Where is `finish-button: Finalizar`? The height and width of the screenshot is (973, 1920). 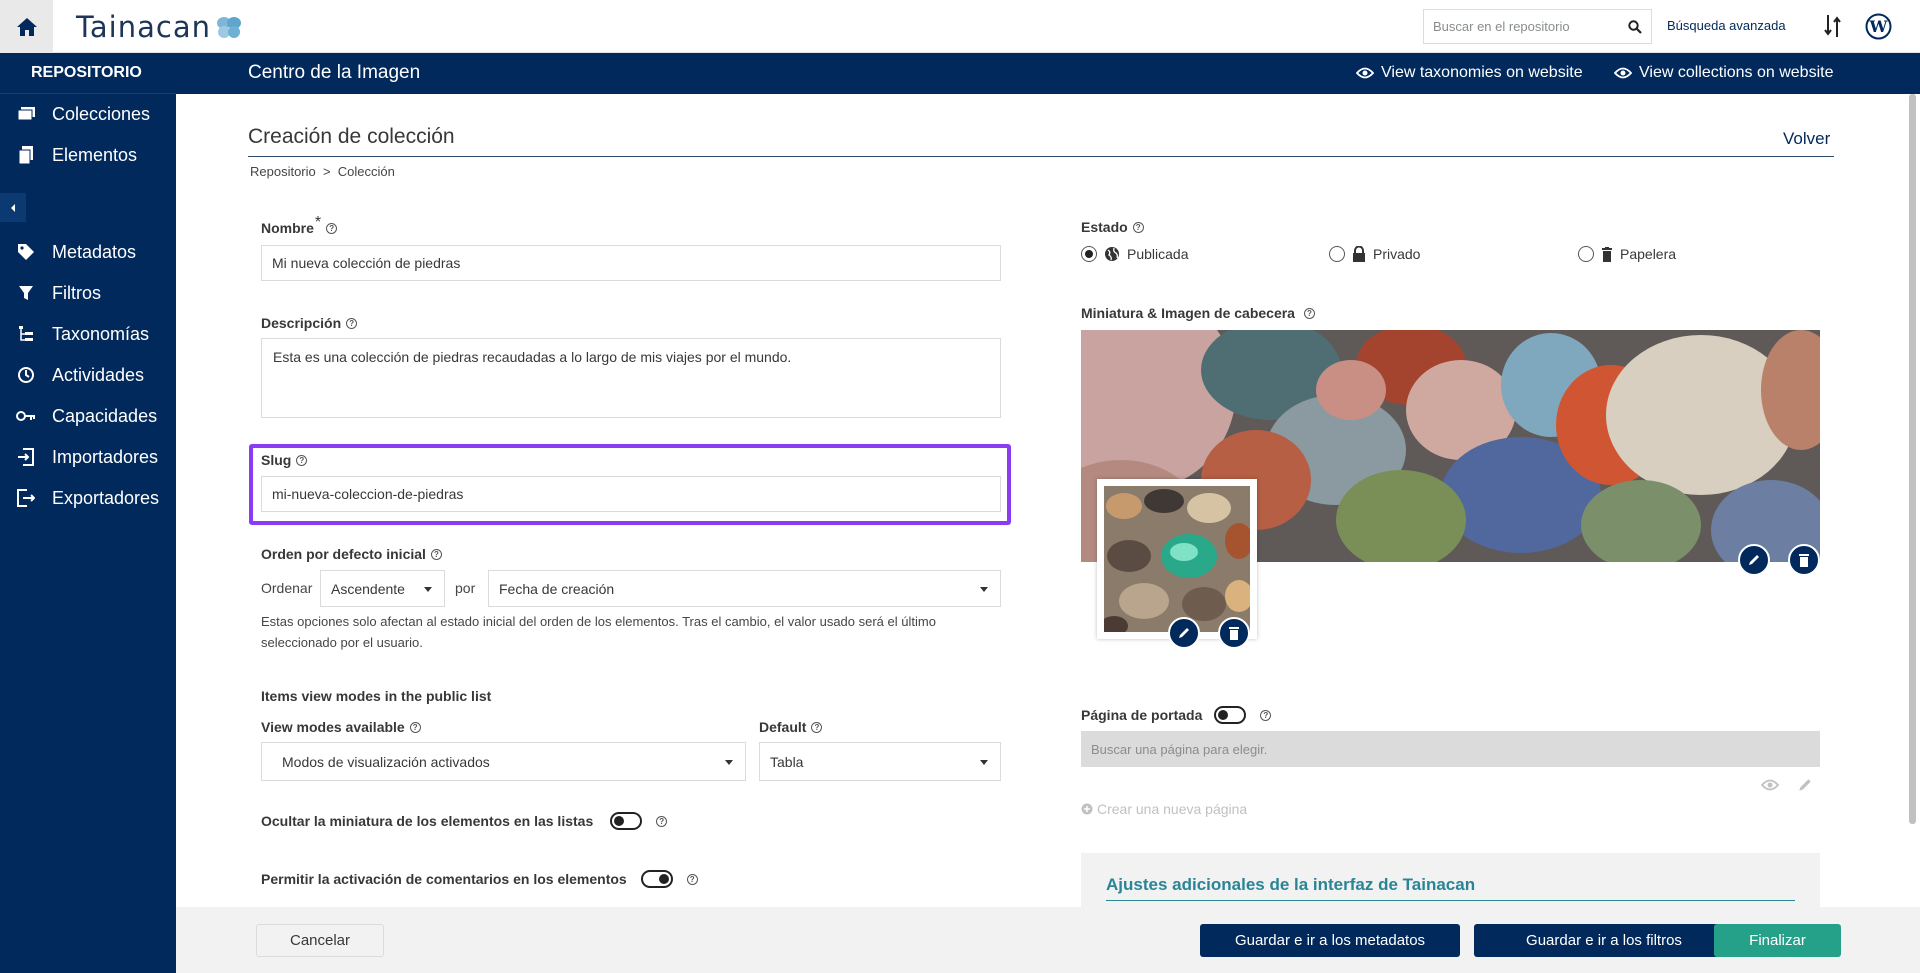 finish-button: Finalizar is located at coordinates (1777, 940).